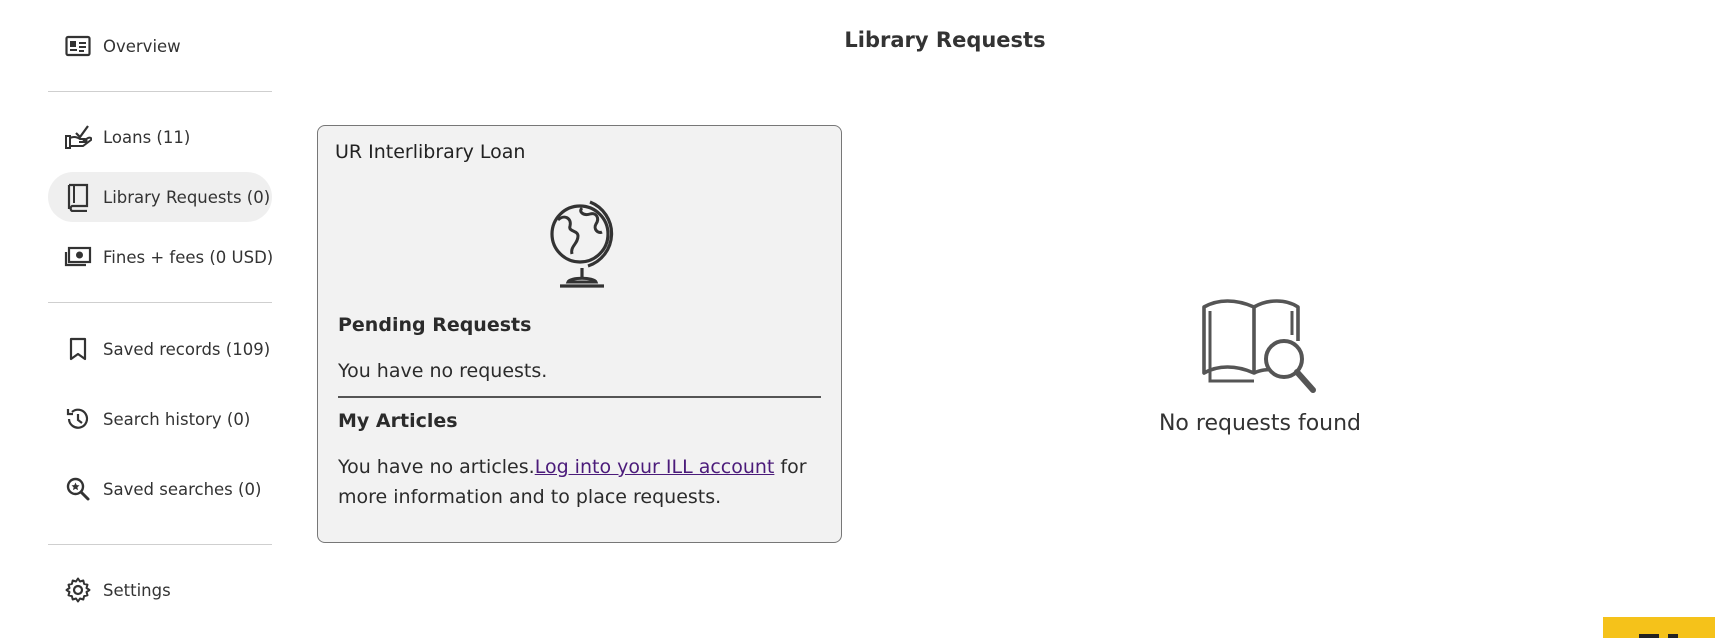 The height and width of the screenshot is (638, 1715). I want to click on sidebar-item-library-requests: Library Requests (0), so click(160, 197).